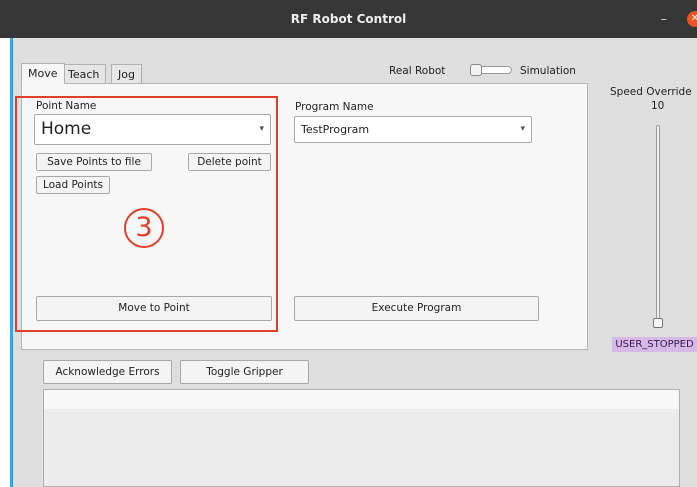 The image size is (697, 487). Describe the element at coordinates (66, 129) in the screenshot. I see `point-name-value: Home` at that location.